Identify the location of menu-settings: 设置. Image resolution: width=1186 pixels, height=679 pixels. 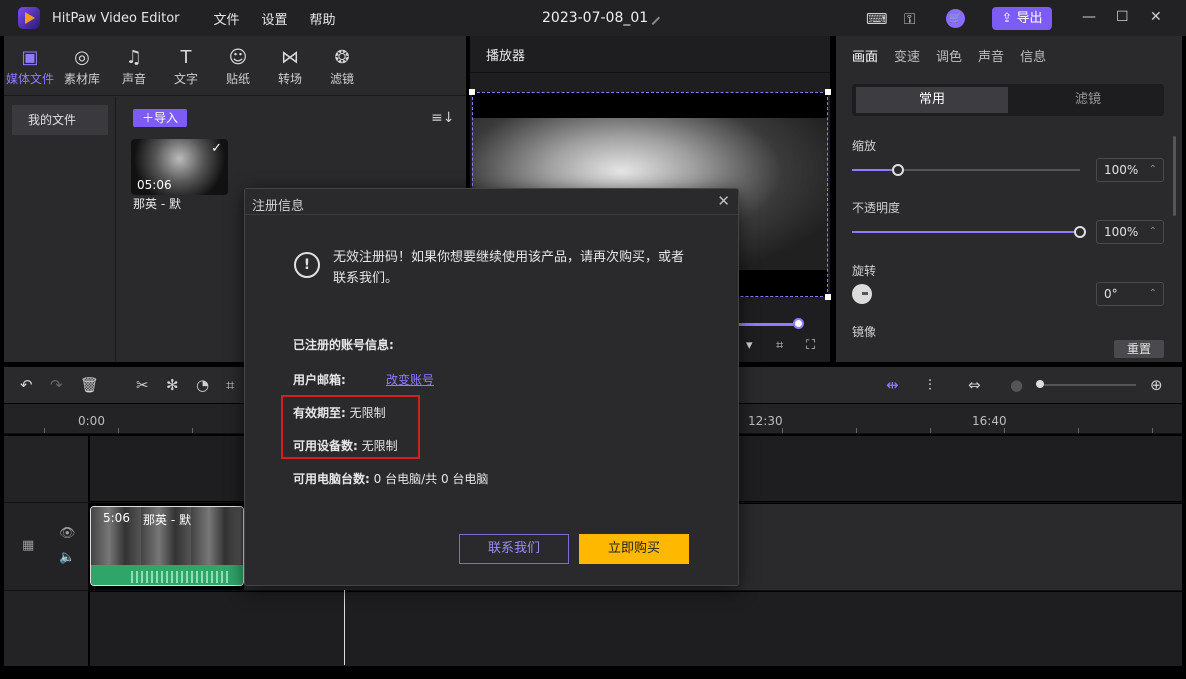
(275, 18).